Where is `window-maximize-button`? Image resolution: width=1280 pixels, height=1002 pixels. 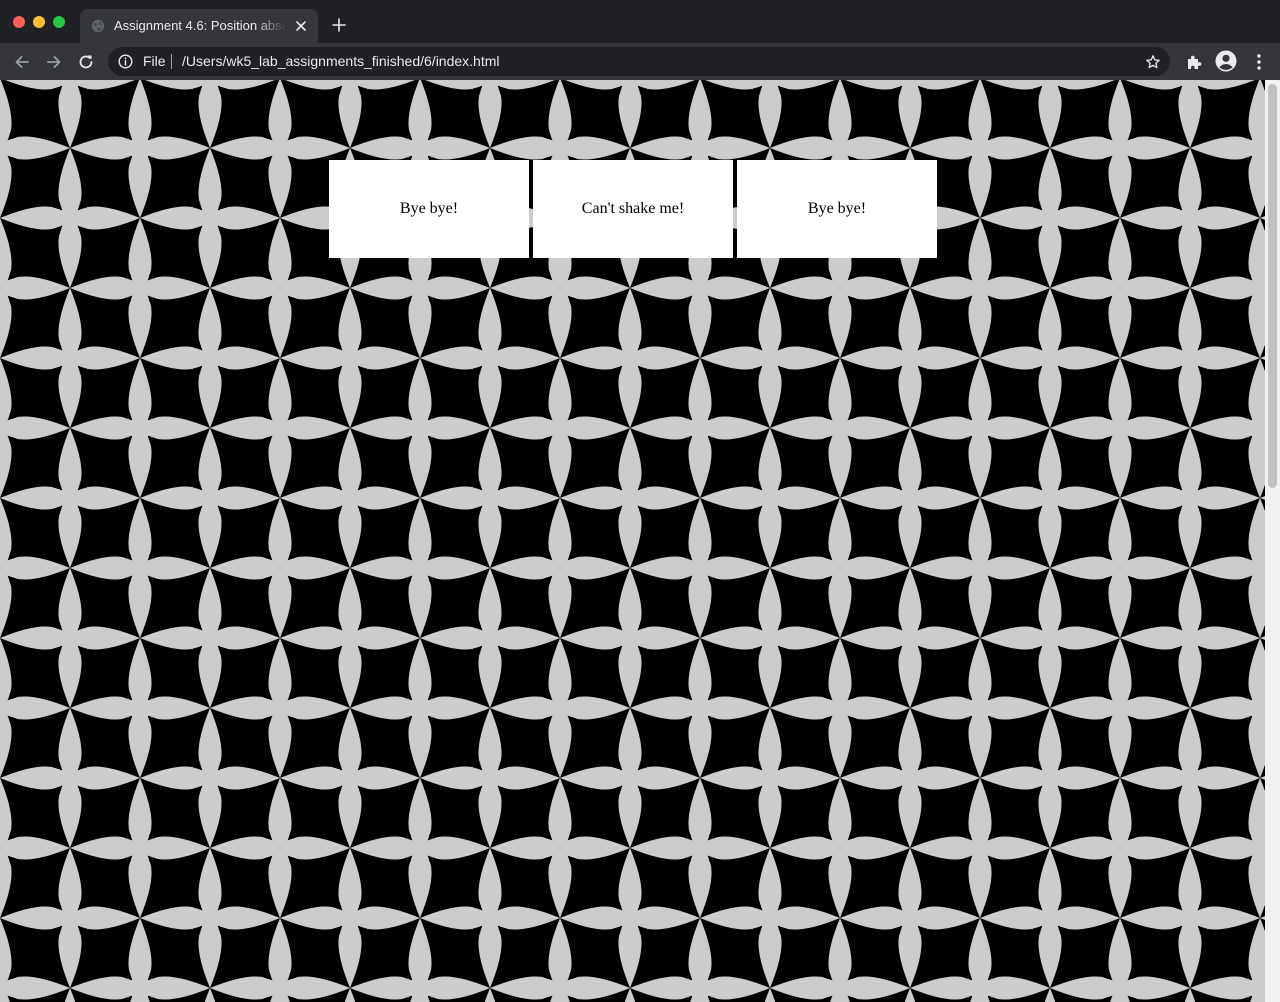 window-maximize-button is located at coordinates (59, 22).